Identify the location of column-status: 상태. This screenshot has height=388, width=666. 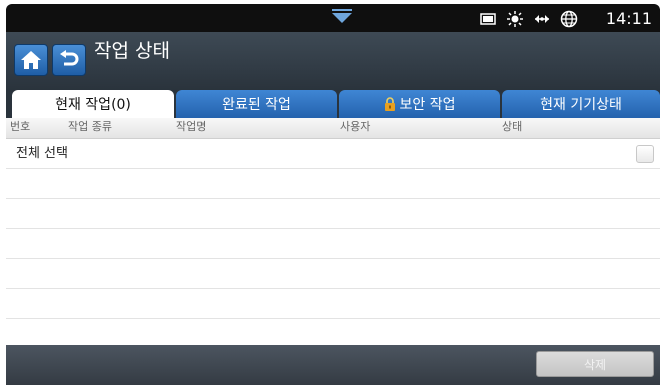
(512, 126).